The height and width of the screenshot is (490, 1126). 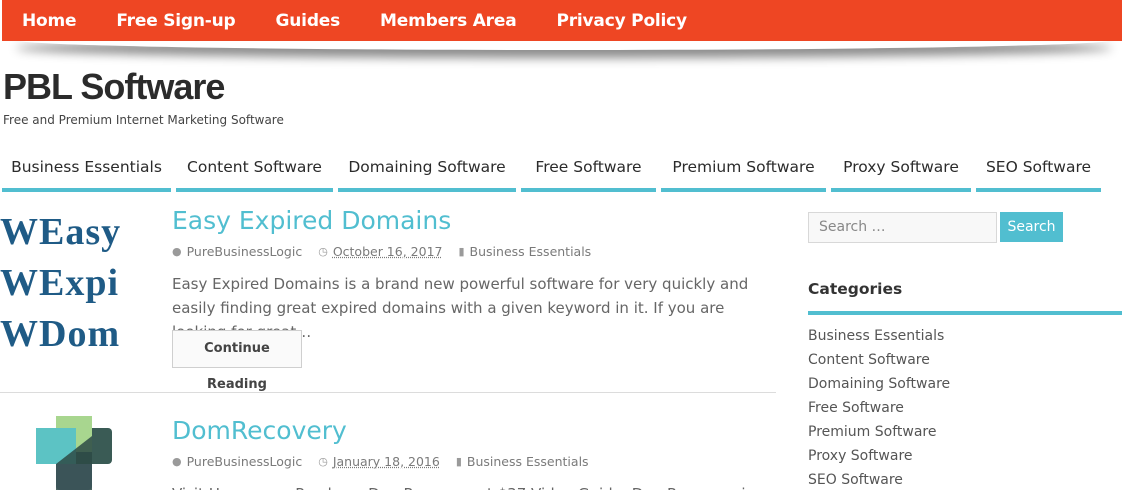 What do you see at coordinates (879, 336) in the screenshot?
I see `category-link: Business Essentials` at bounding box center [879, 336].